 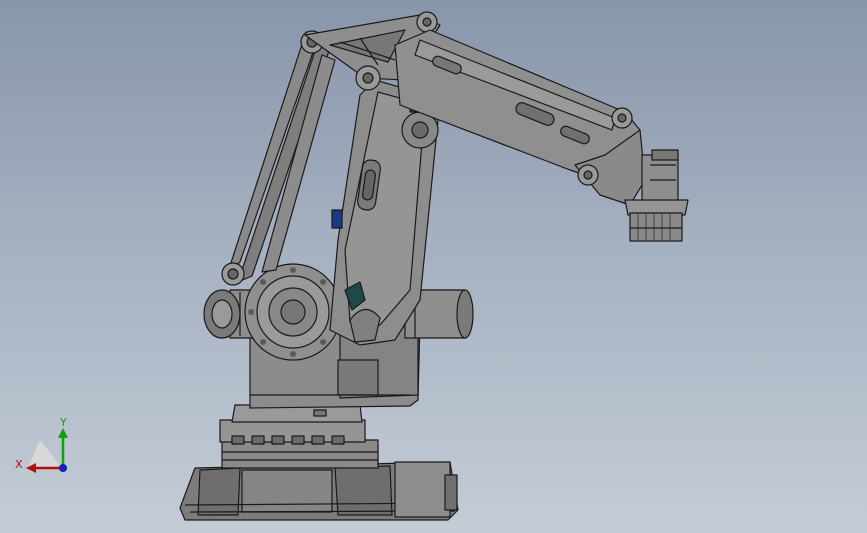 What do you see at coordinates (63, 433) in the screenshot?
I see `y-arrowhead` at bounding box center [63, 433].